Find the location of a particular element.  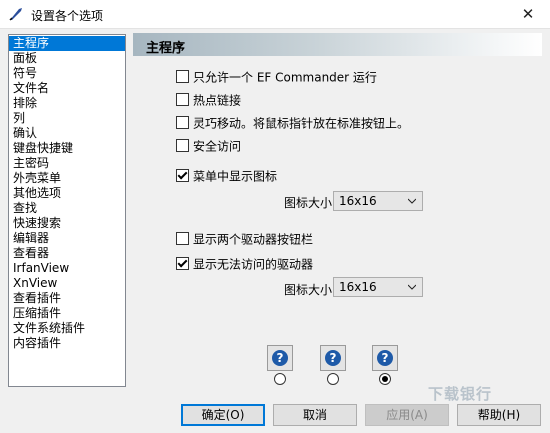

checkbox-label: 安全访问 is located at coordinates (217, 146).